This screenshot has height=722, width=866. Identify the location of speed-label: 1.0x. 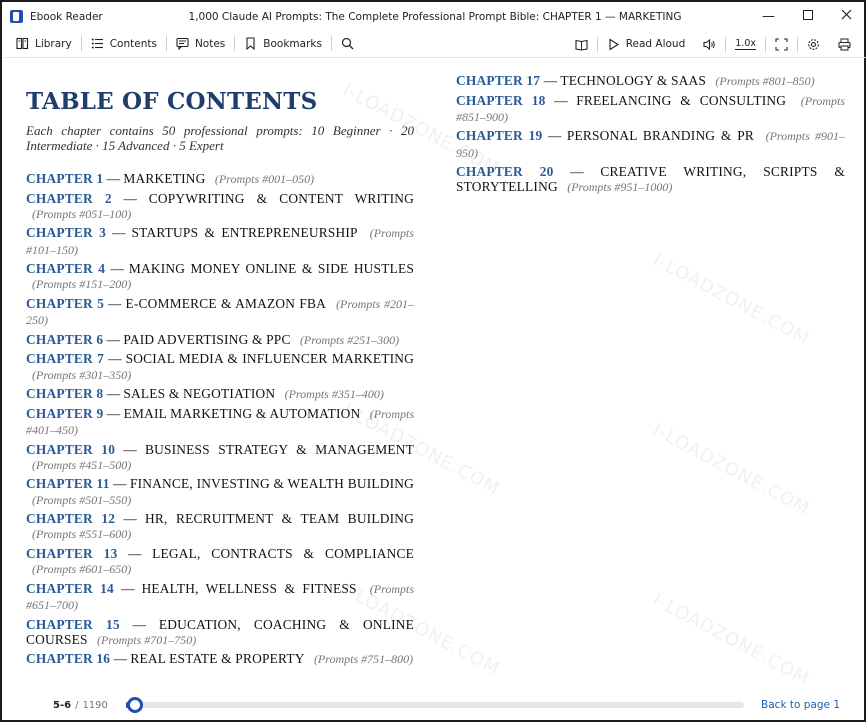
(745, 44).